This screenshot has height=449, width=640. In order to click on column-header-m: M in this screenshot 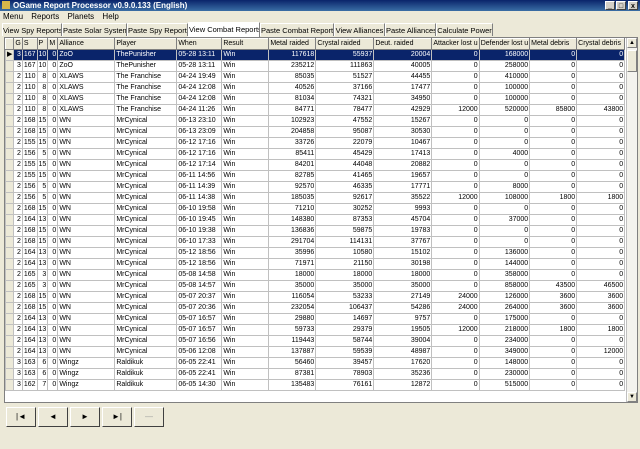, I will do `click(53, 44)`.